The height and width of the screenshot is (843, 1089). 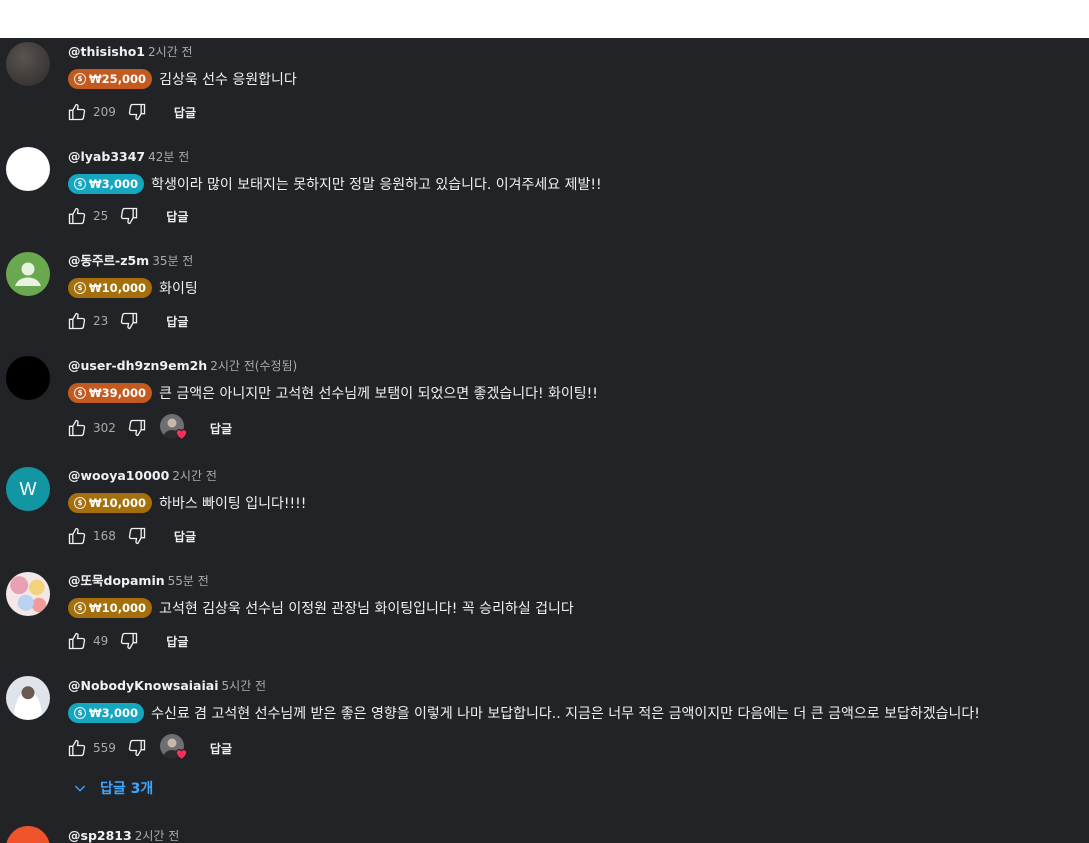 I want to click on avatar-letter: W, so click(x=28, y=488).